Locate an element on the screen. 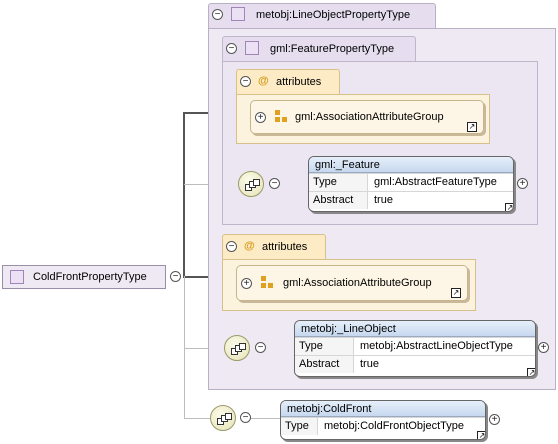 The width and height of the screenshot is (558, 444). root-type-box: ColdFrontPropertyType is located at coordinates (84, 277).